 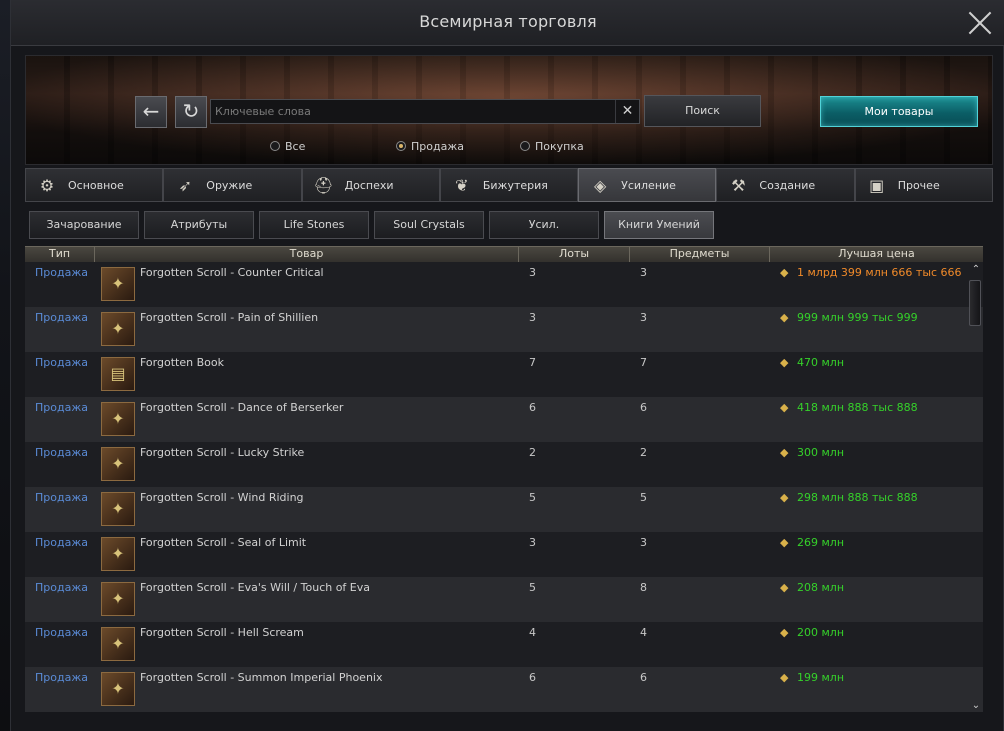 I want to click on filter-purchase-radio: Покупка, so click(x=552, y=146).